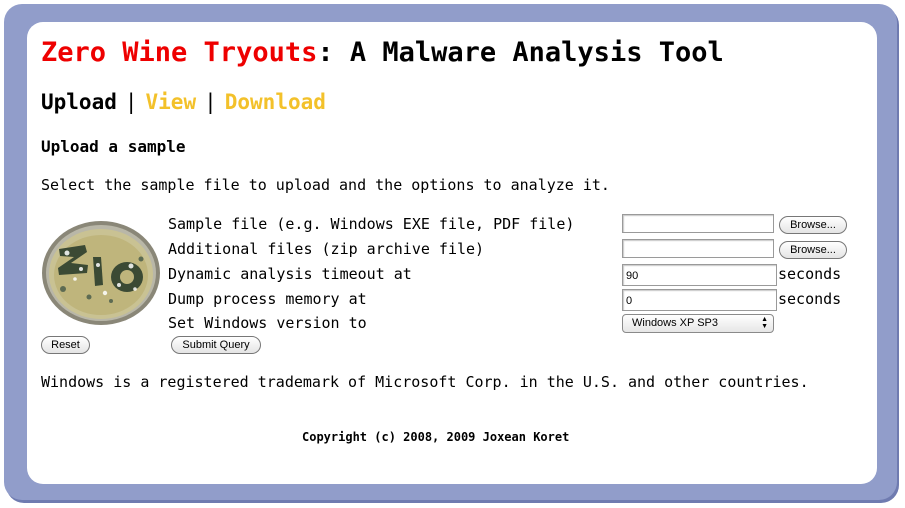 This screenshot has width=905, height=508. Describe the element at coordinates (810, 274) in the screenshot. I see `timeout-unit: seconds` at that location.